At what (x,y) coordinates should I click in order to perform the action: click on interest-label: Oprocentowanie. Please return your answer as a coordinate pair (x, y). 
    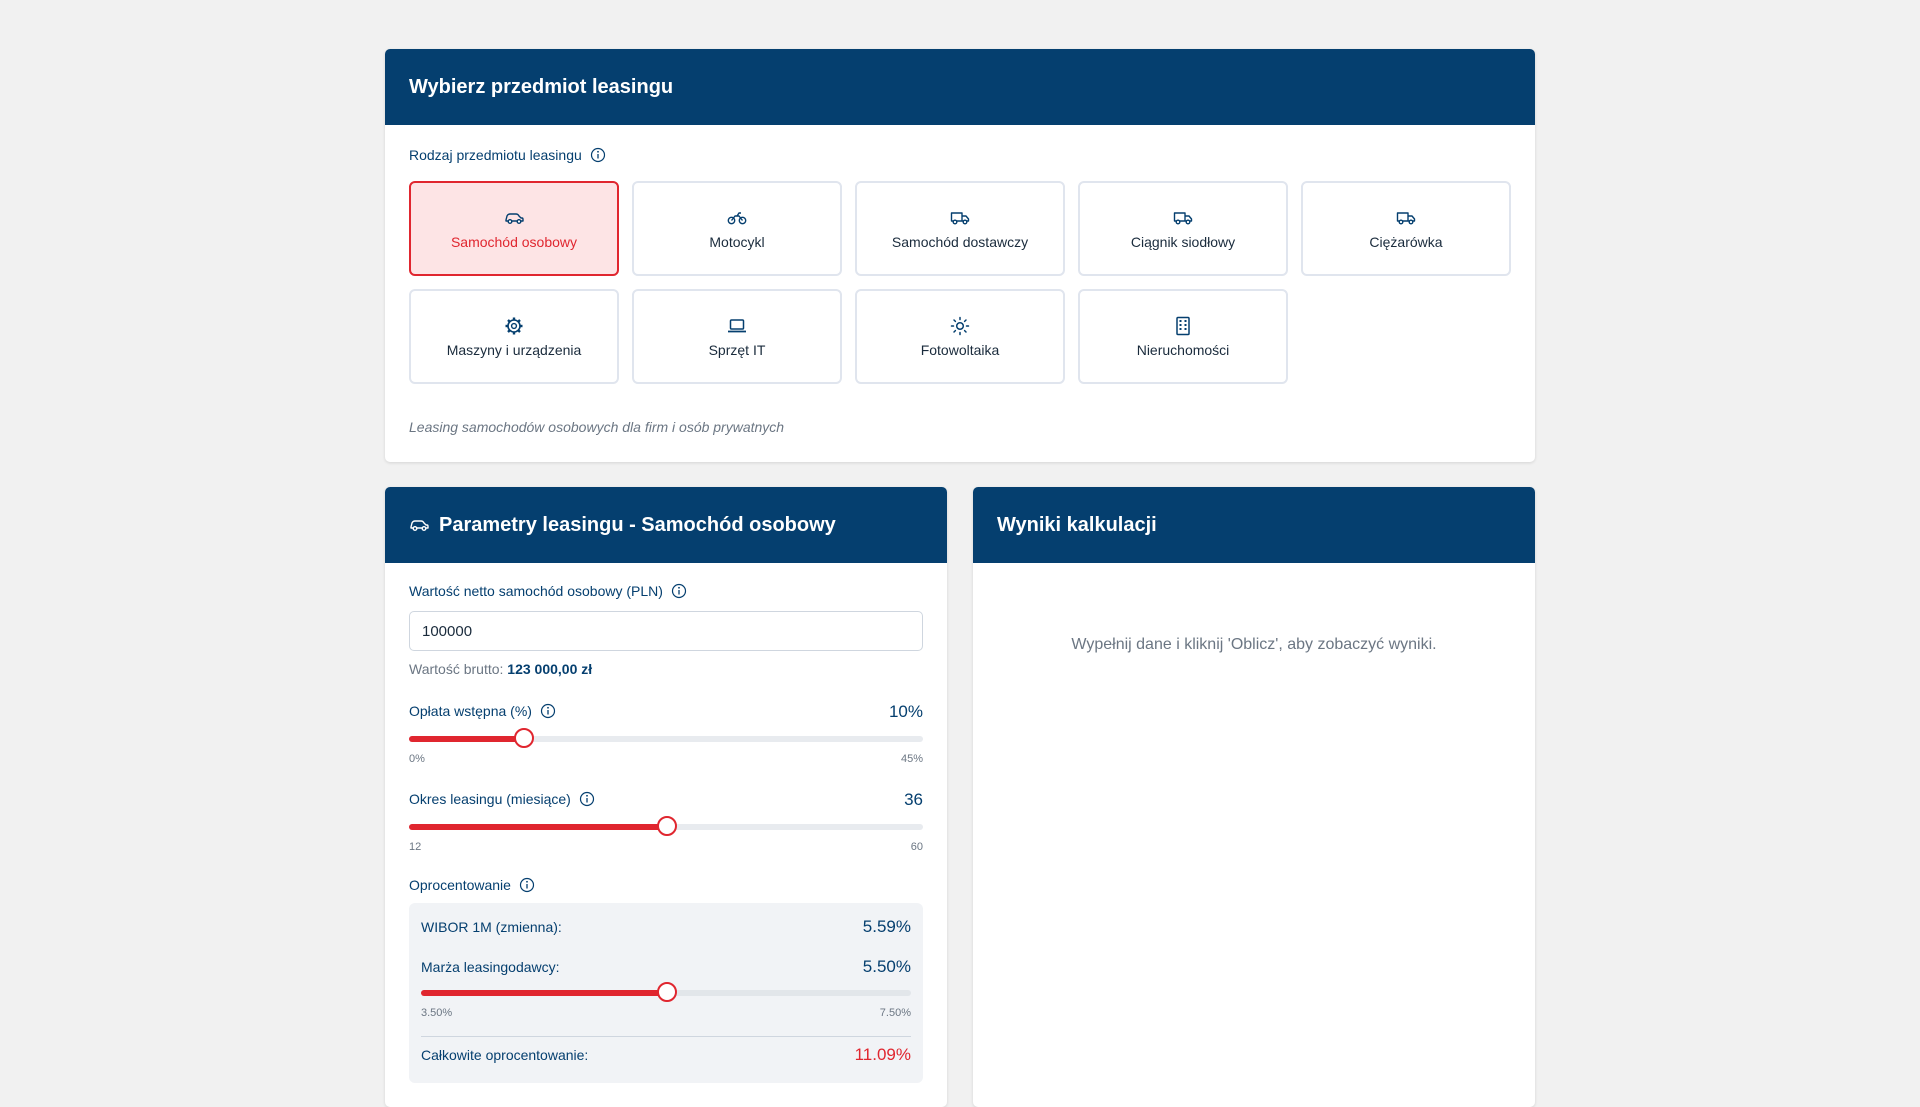
    Looking at the image, I should click on (460, 885).